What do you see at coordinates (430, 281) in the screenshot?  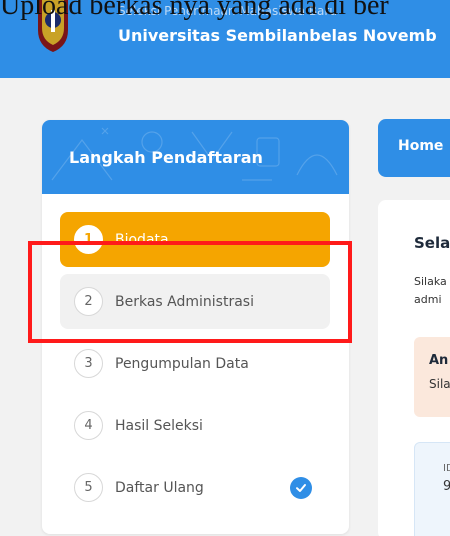 I see `description-line: Silaka` at bounding box center [430, 281].